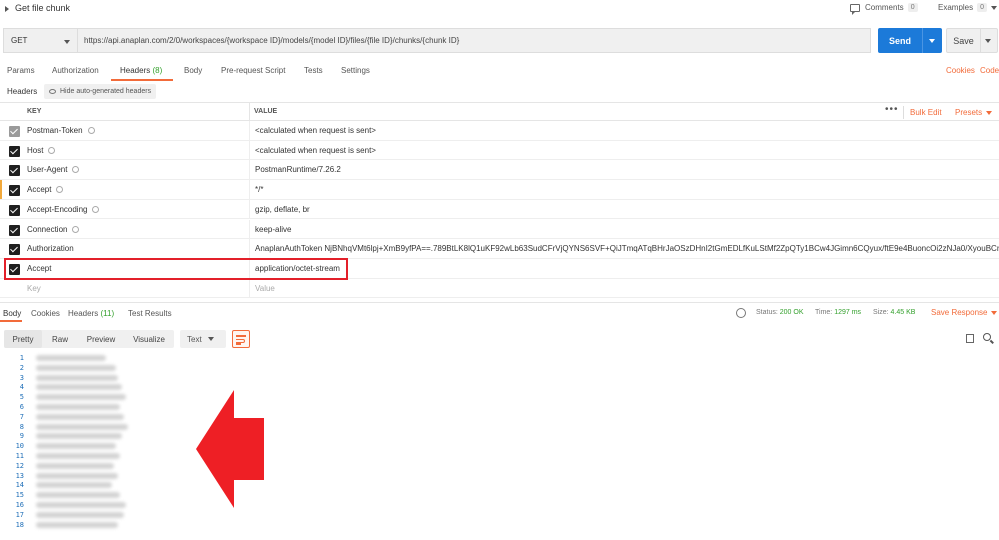 The width and height of the screenshot is (999, 540). I want to click on tab-authorization: Authorization, so click(75, 70).